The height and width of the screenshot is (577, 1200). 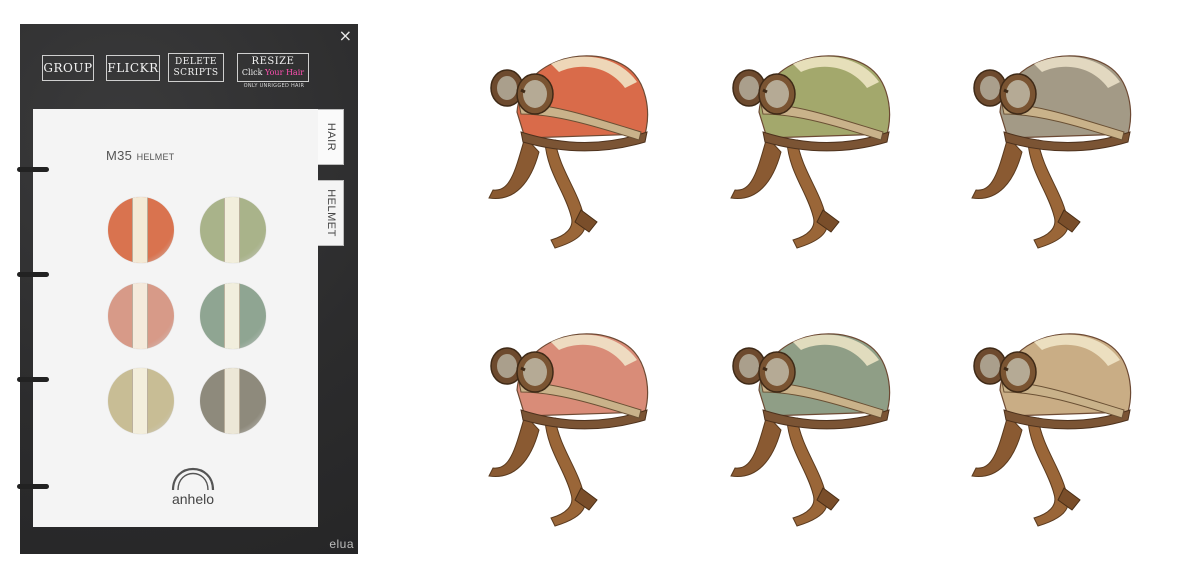 I want to click on tab-hair-label: HAIR, so click(x=330, y=137).